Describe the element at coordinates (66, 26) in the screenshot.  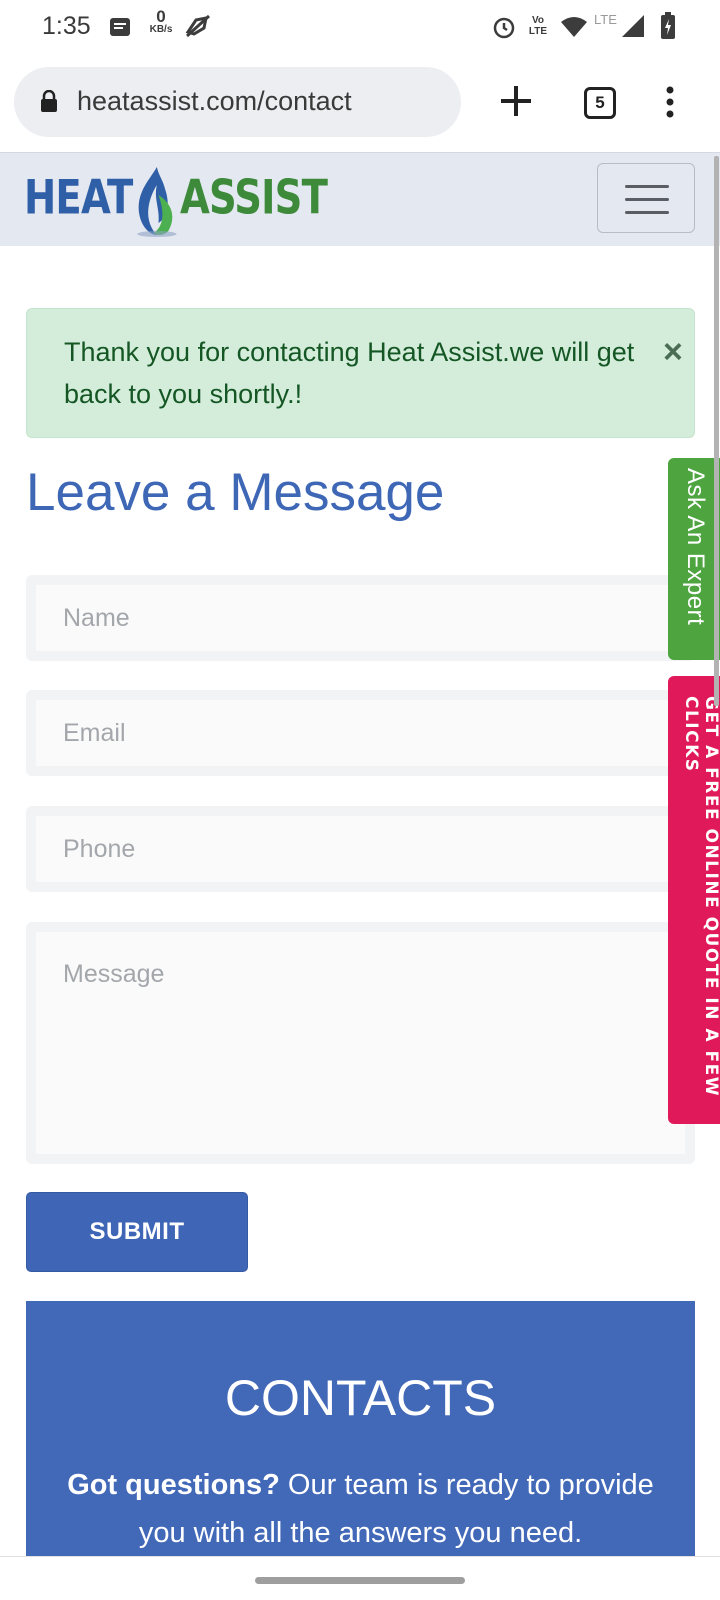
I see `status-time: 1:35` at that location.